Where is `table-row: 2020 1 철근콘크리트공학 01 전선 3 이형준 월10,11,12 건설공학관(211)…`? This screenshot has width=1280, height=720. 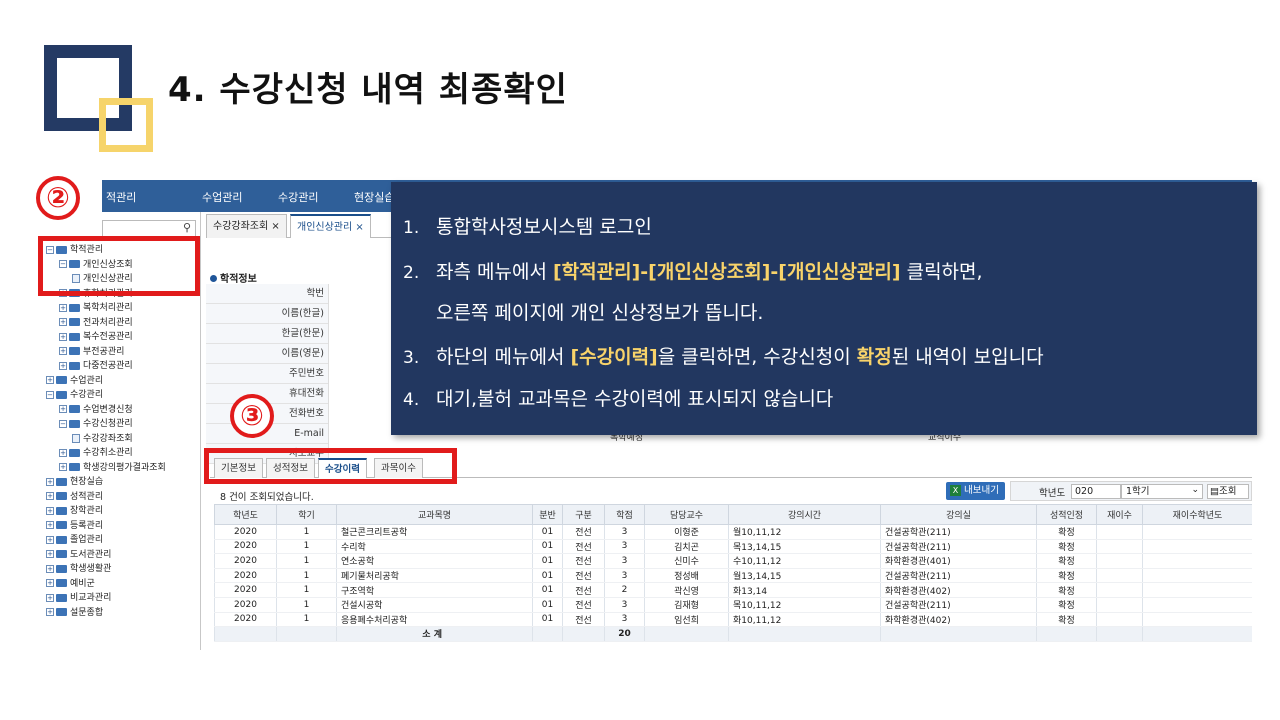 table-row: 2020 1 철근콘크리트공학 01 전선 3 이형준 월10,11,12 건설공학관(211)… is located at coordinates (733, 532).